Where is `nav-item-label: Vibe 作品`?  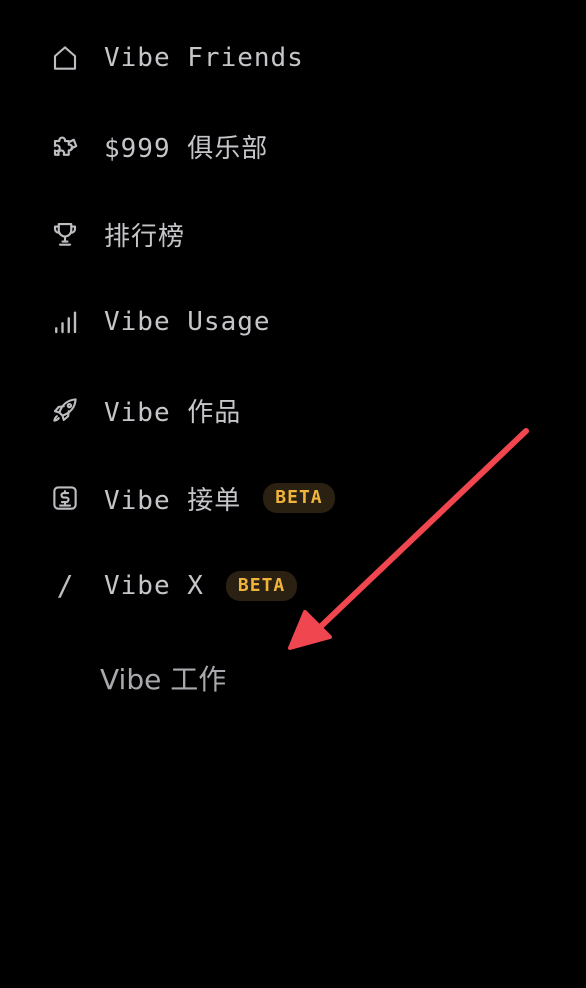 nav-item-label: Vibe 作品 is located at coordinates (173, 412).